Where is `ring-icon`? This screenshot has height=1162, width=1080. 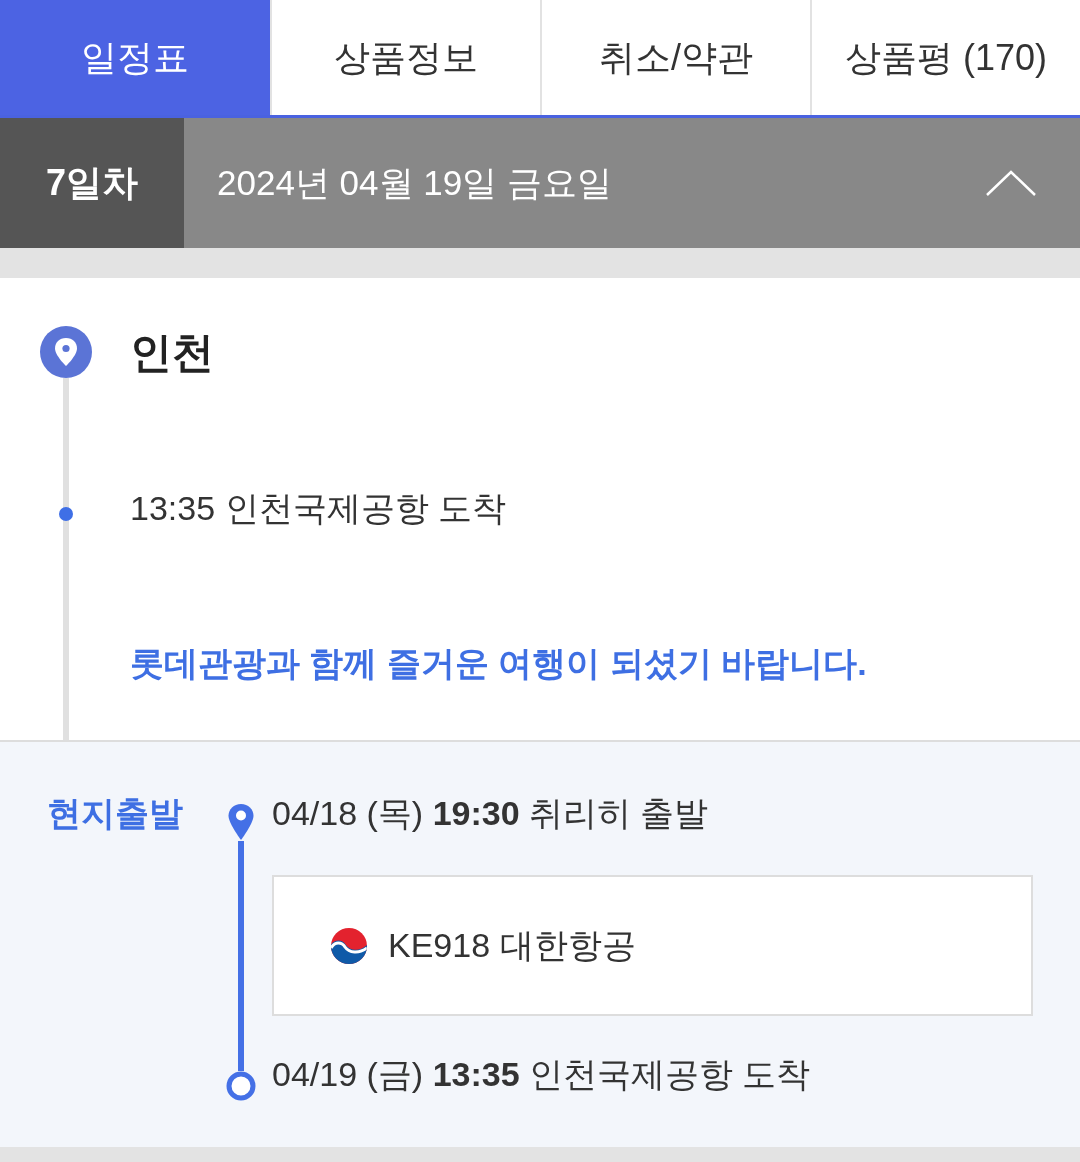
ring-icon is located at coordinates (241, 1086).